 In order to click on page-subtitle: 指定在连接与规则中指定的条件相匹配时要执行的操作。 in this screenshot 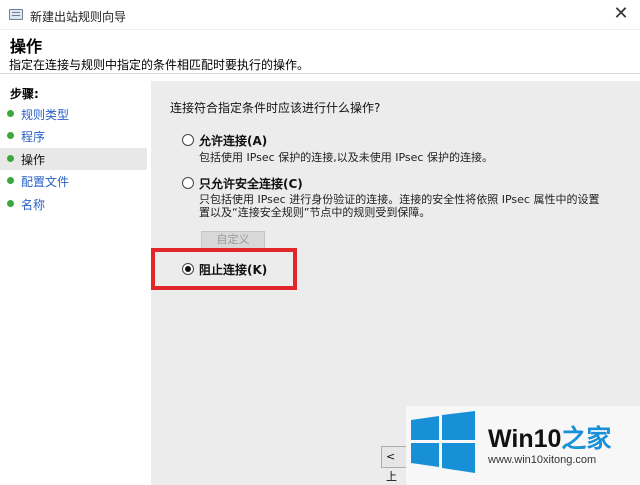, I will do `click(159, 65)`.